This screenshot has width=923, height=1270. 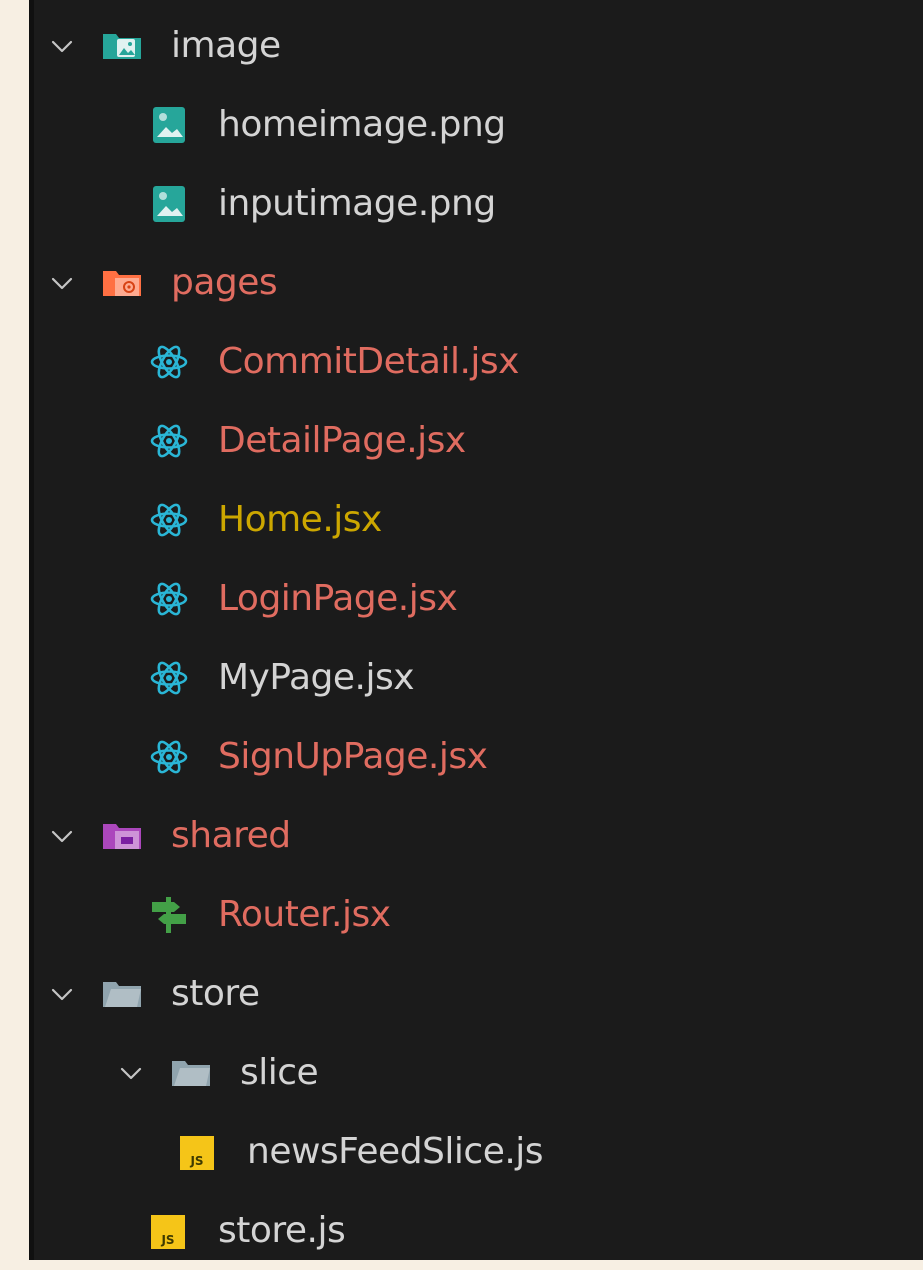 I want to click on tree-folder-row: shared, so click(x=478, y=835).